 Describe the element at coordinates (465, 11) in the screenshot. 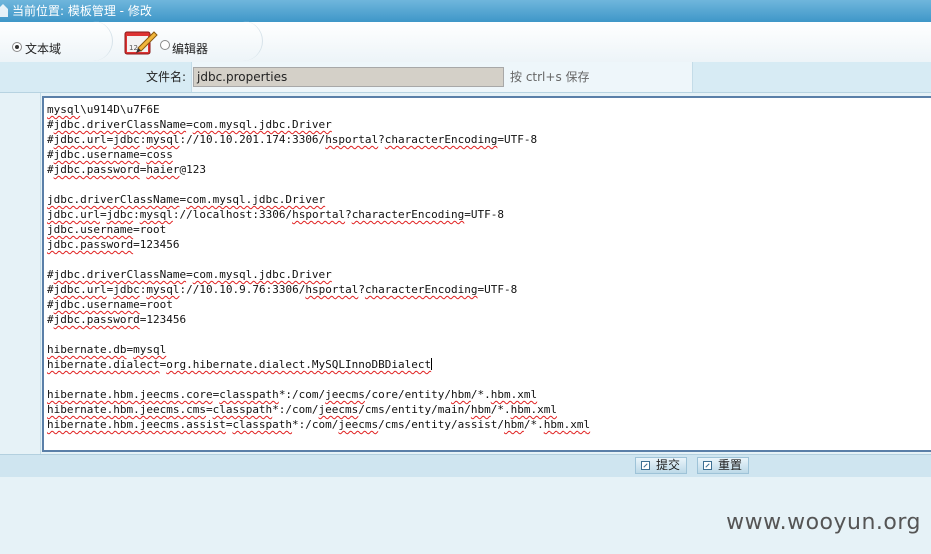

I see `title-bar: 当前位置: 模板管理 - 修改` at that location.